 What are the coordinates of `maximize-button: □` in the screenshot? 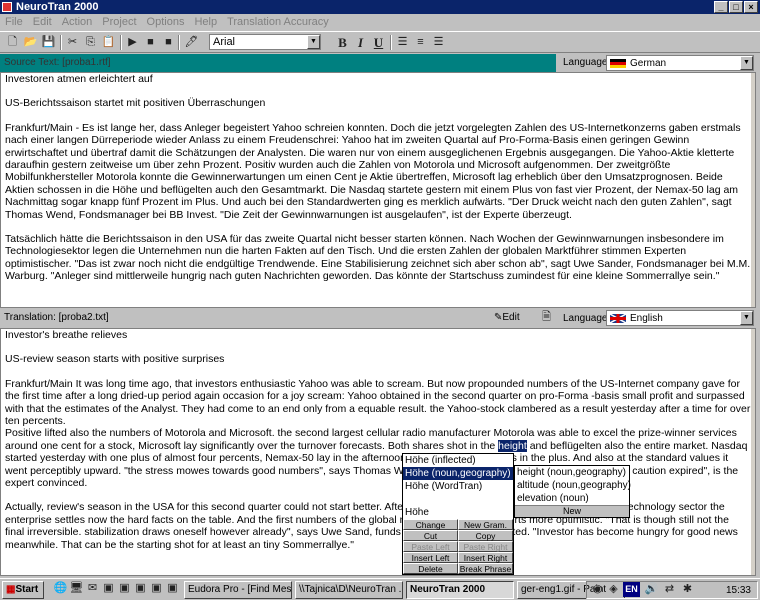 It's located at (736, 7).